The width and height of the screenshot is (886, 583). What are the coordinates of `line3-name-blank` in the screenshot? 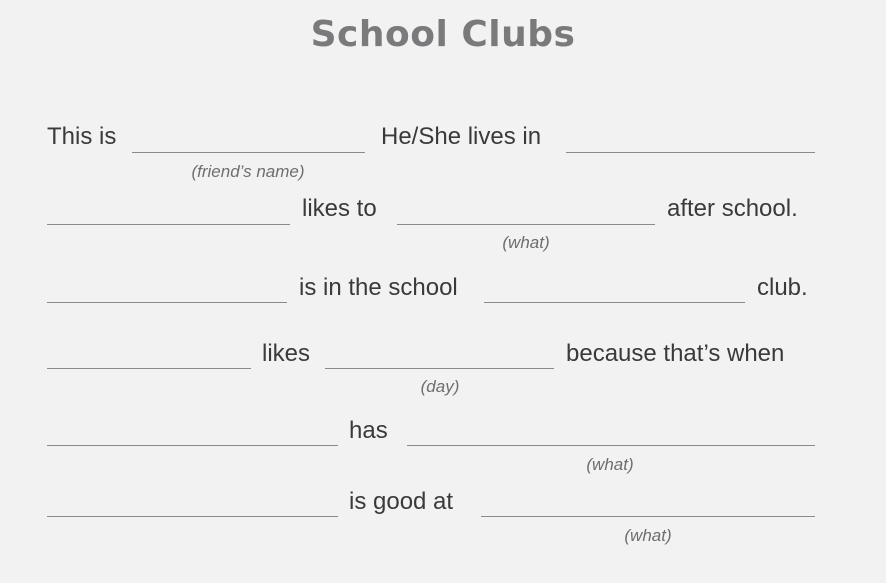 It's located at (167, 302).